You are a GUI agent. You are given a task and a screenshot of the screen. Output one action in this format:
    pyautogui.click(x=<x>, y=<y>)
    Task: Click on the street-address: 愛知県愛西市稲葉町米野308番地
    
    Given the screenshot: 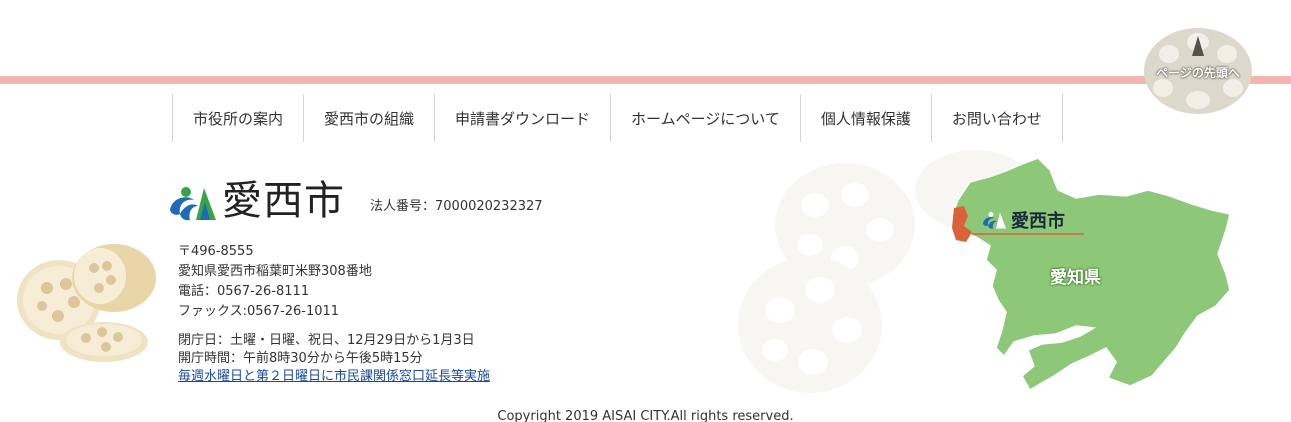 What is the action you would take?
    pyautogui.click(x=275, y=271)
    